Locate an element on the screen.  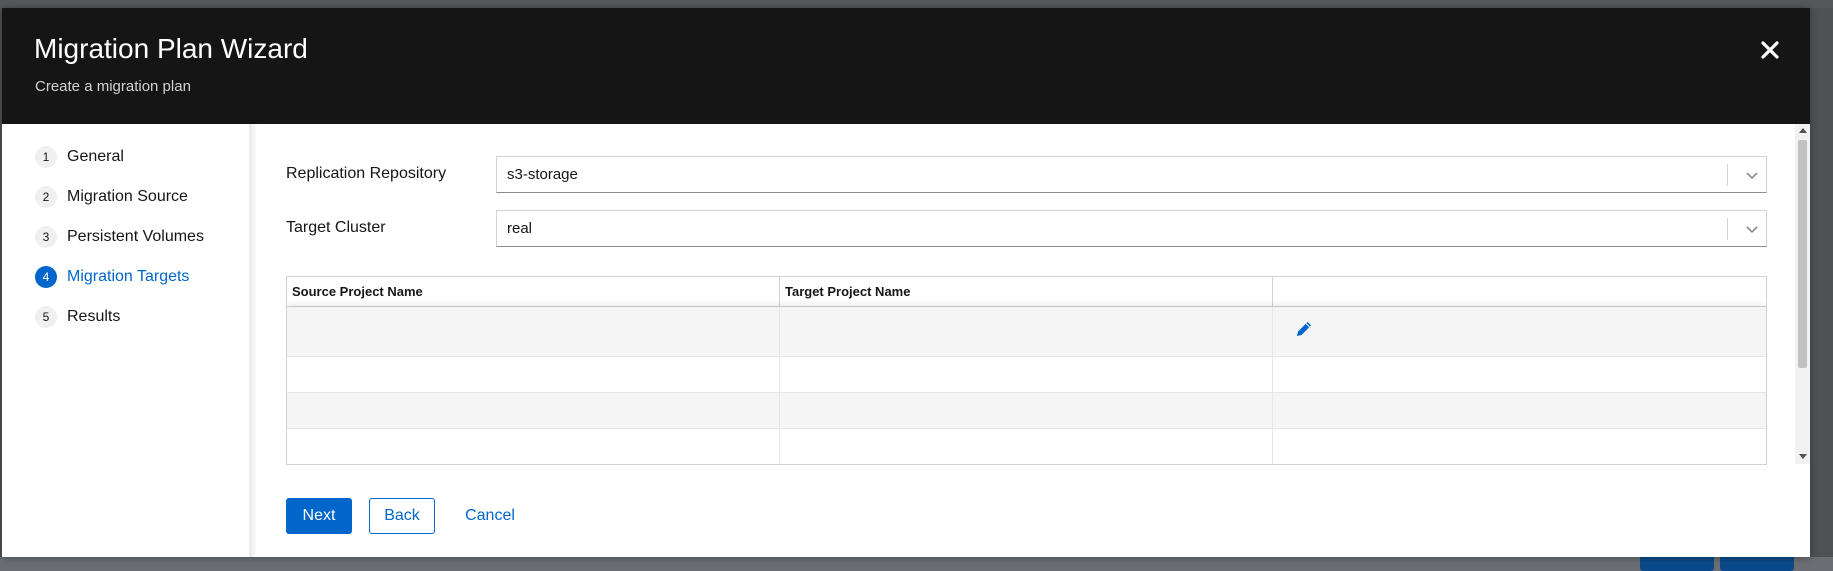
step-label: Migration Source is located at coordinates (127, 196).